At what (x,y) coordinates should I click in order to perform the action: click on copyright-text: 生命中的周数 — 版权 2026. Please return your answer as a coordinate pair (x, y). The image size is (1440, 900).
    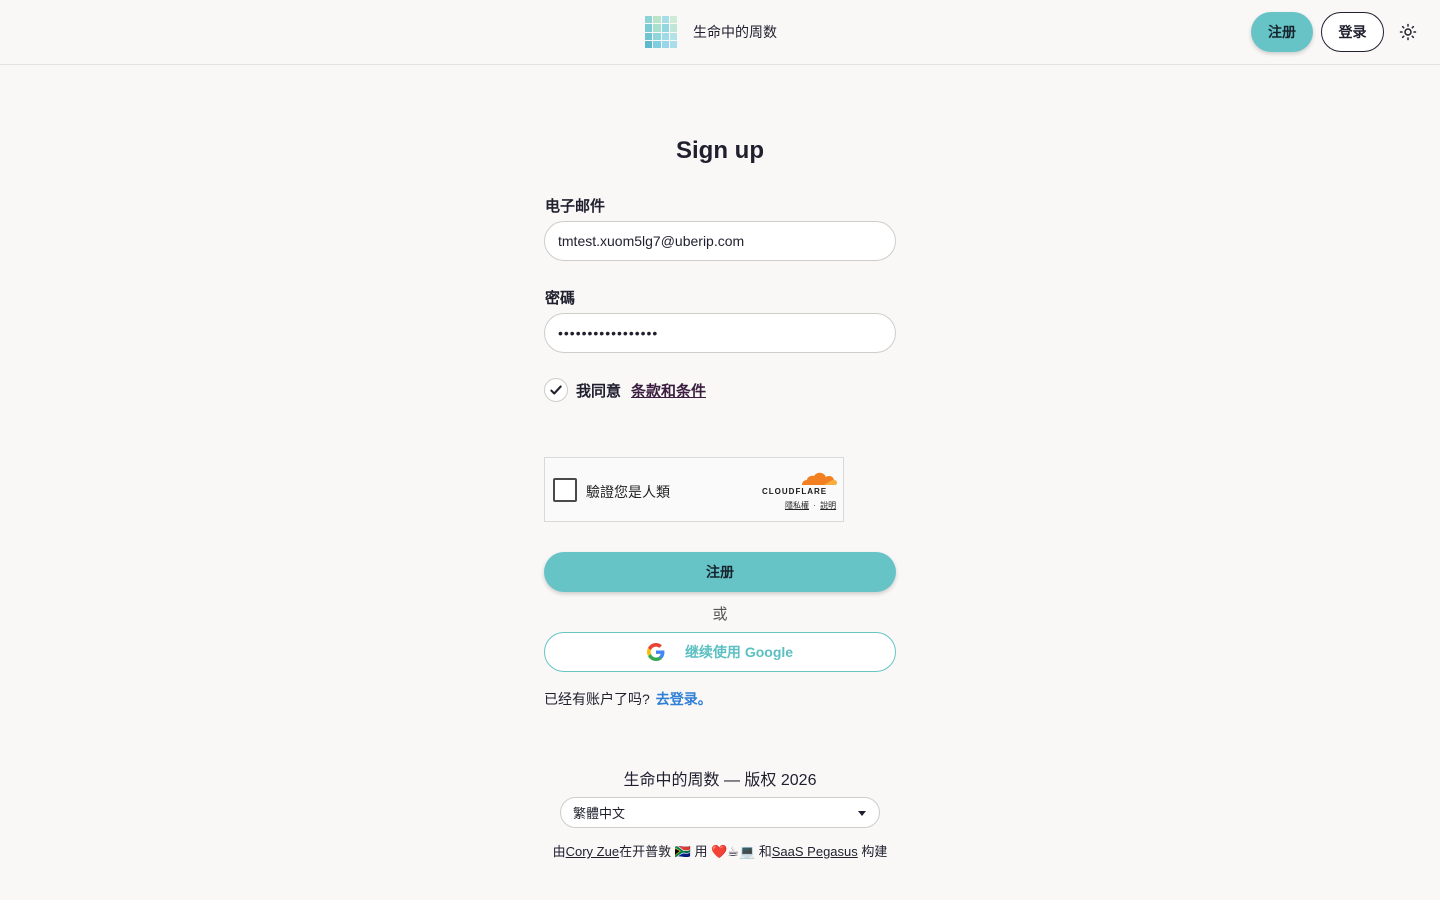
    Looking at the image, I should click on (720, 780).